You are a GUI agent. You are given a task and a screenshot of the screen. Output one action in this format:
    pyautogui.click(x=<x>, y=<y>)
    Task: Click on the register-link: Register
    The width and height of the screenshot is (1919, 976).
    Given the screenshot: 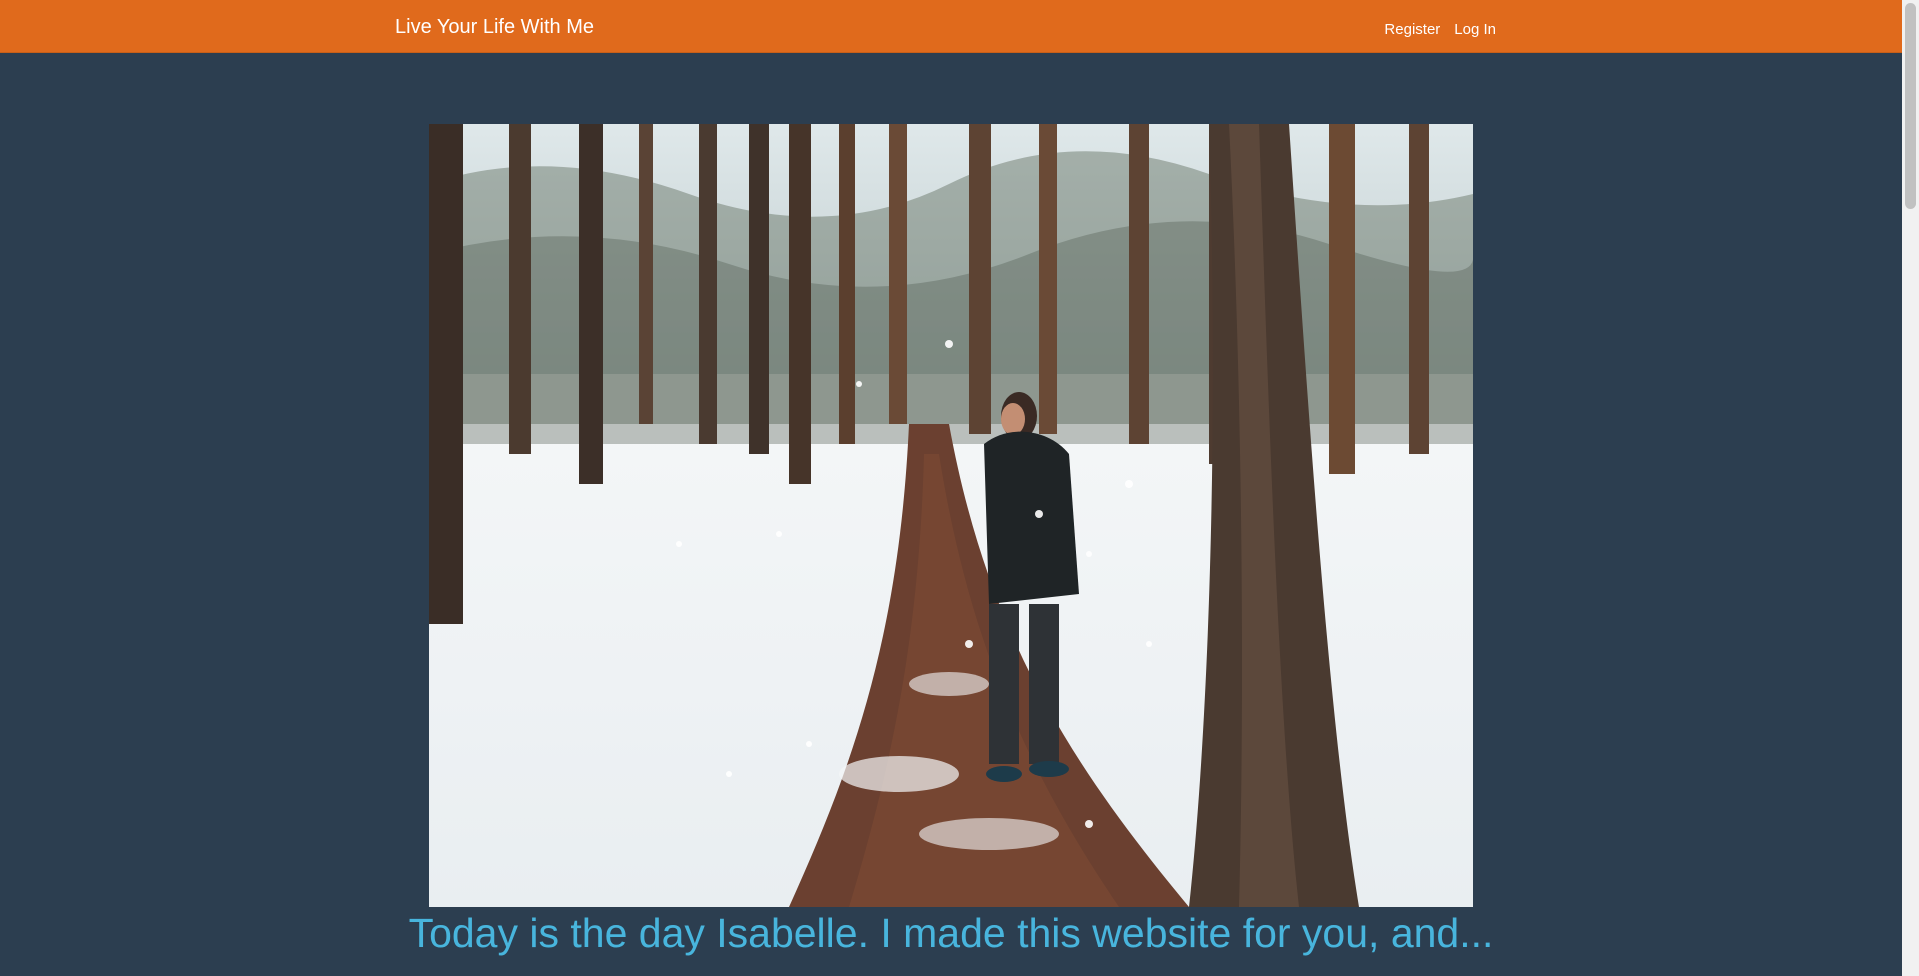 What is the action you would take?
    pyautogui.click(x=1412, y=29)
    